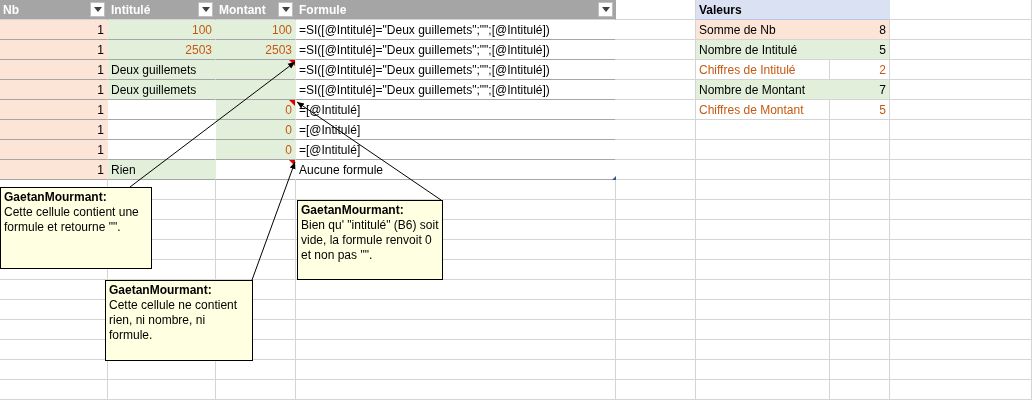 The width and height of the screenshot is (1032, 401). Describe the element at coordinates (341, 169) in the screenshot. I see `cell-text: Aucune formule` at that location.